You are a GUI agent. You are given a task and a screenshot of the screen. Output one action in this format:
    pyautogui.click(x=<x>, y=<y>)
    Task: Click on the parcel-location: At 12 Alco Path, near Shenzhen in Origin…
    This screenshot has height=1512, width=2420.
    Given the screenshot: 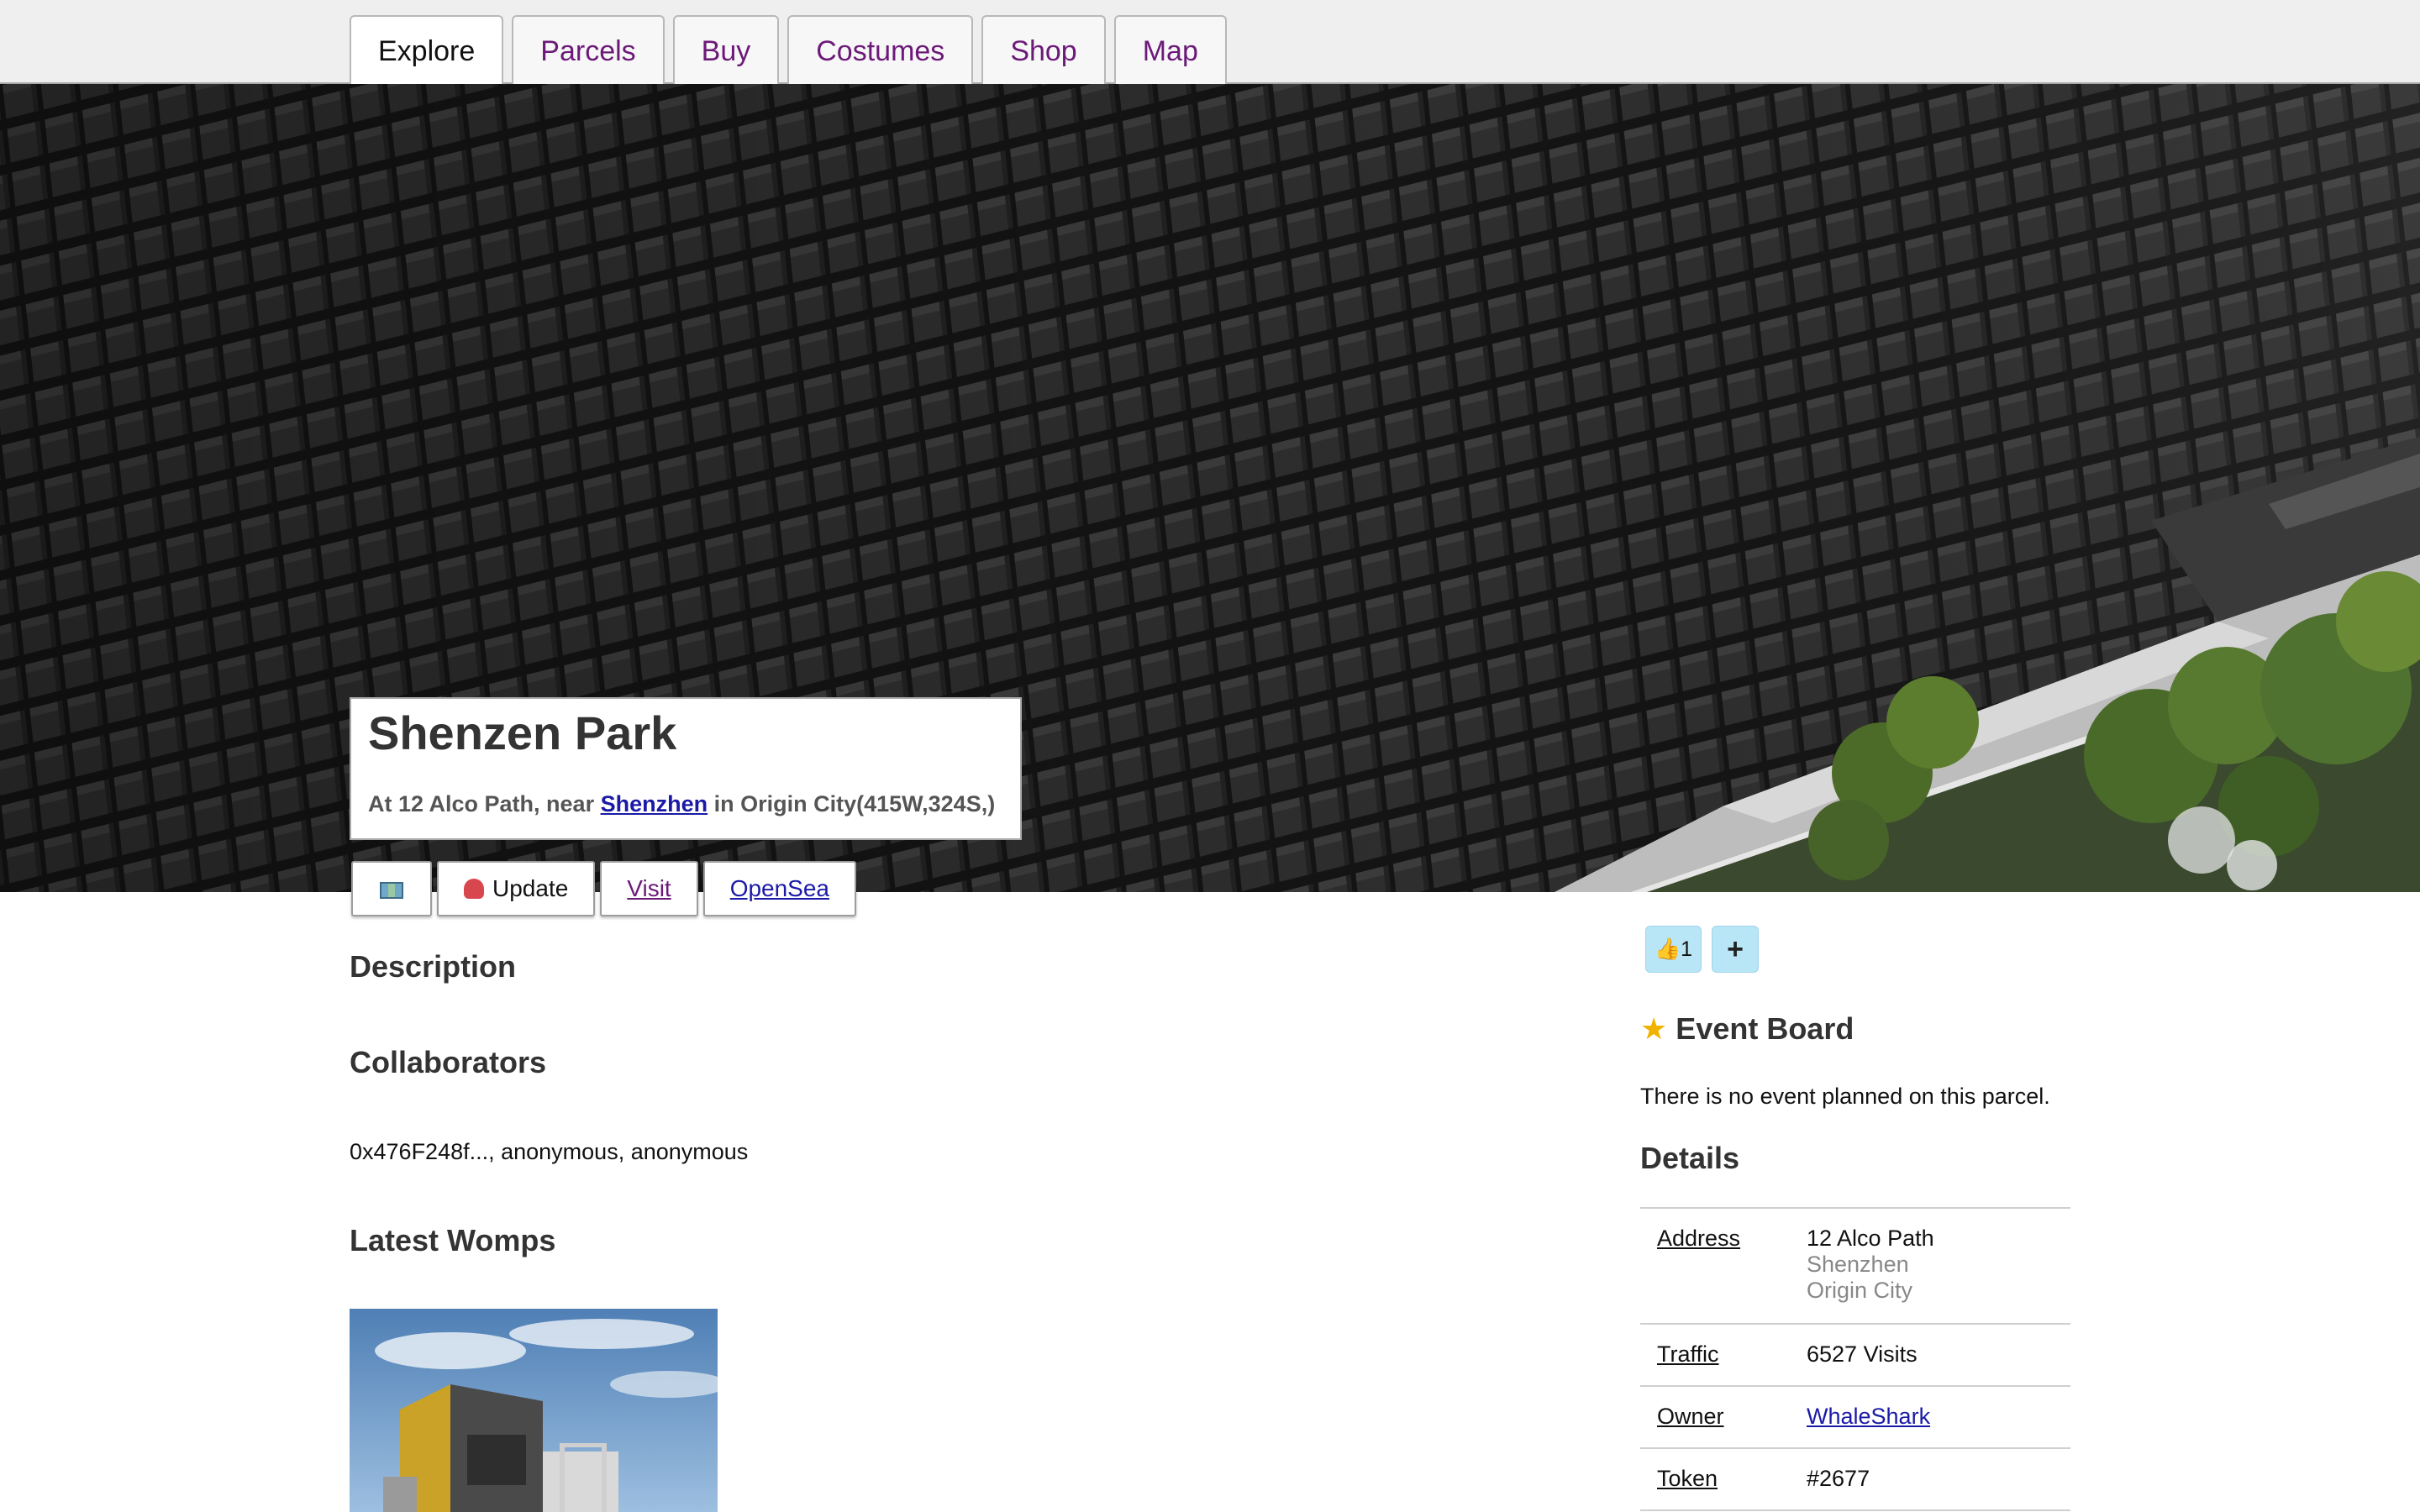 What is the action you would take?
    pyautogui.click(x=681, y=804)
    